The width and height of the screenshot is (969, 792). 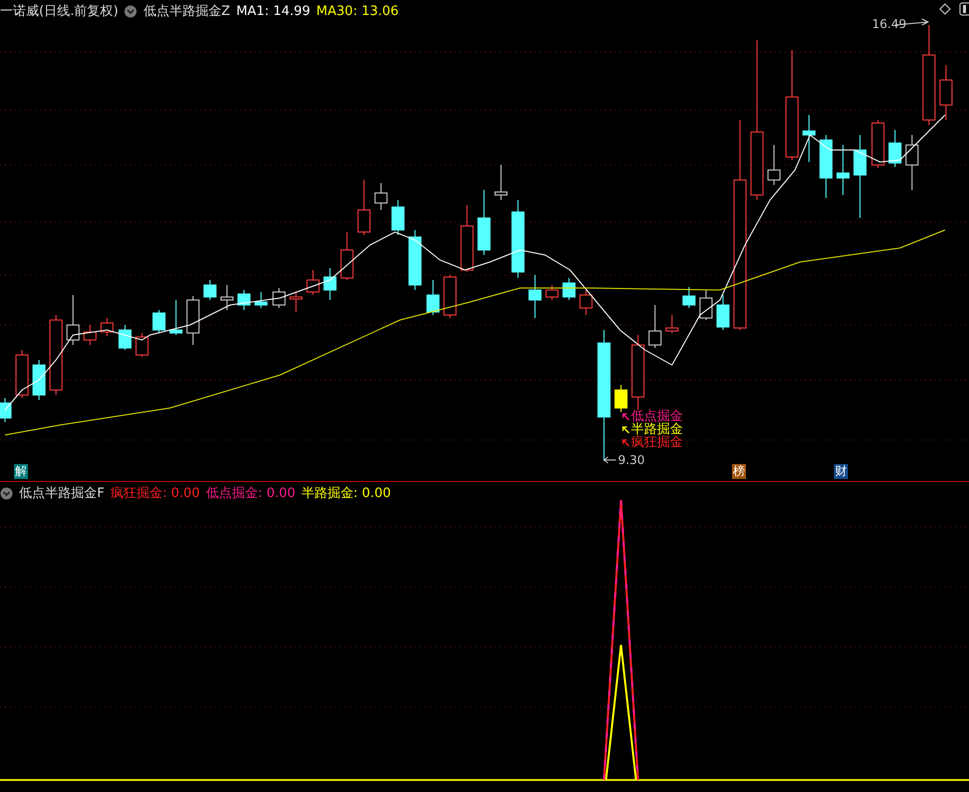 What do you see at coordinates (739, 471) in the screenshot?
I see `event-badge: 榜` at bounding box center [739, 471].